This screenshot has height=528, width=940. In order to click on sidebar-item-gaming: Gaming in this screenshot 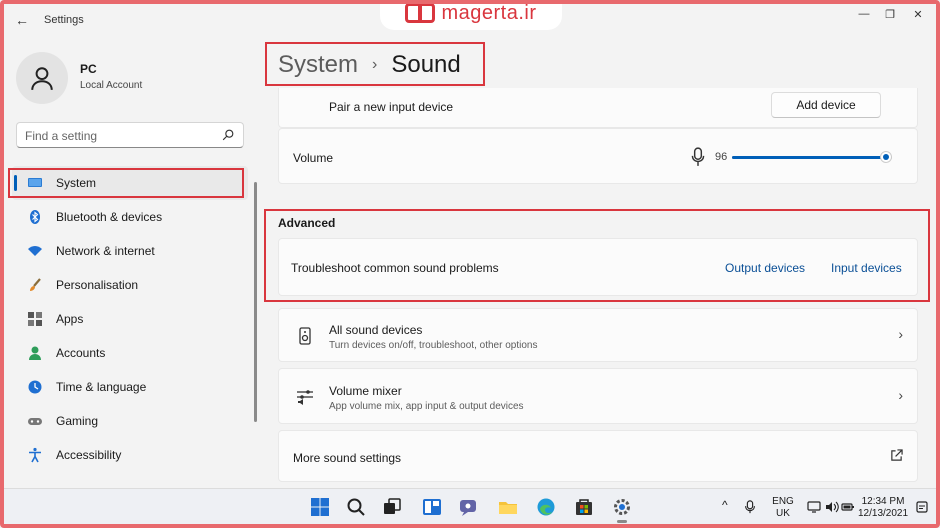, I will do `click(130, 421)`.